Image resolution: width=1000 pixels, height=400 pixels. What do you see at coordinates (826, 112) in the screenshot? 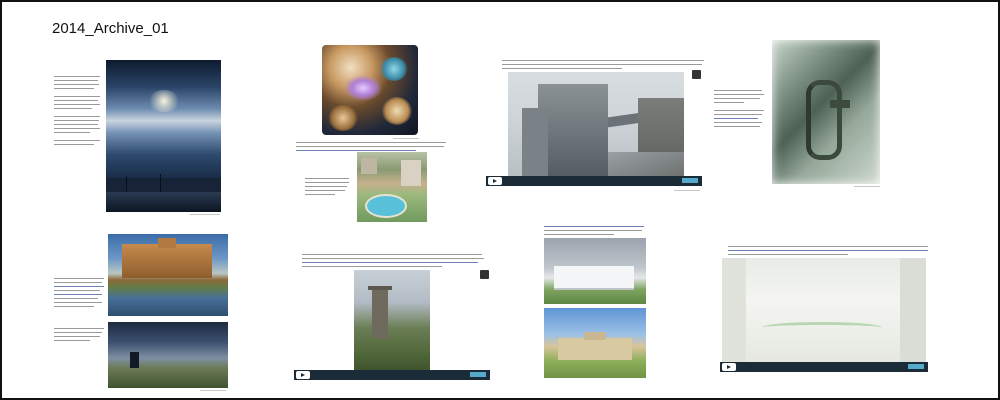
I see `rusty-door-handle-photo` at bounding box center [826, 112].